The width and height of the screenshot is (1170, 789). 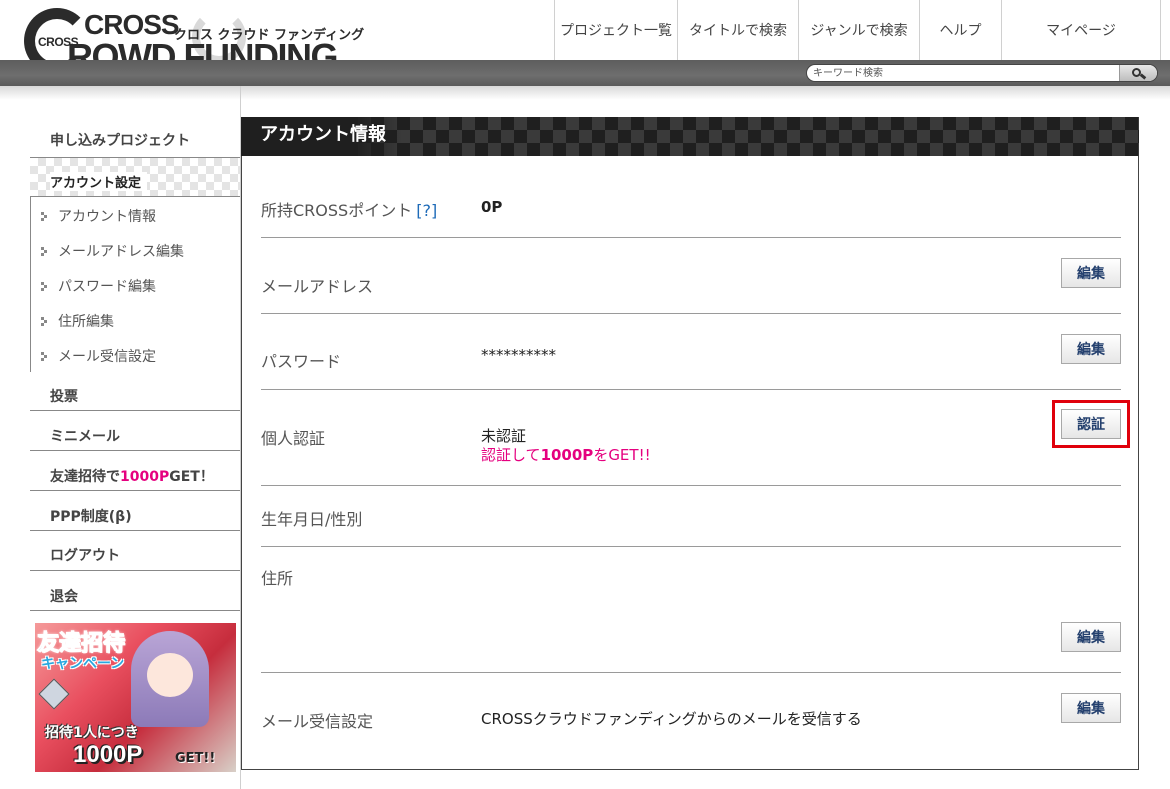 I want to click on address-label: 住所, so click(x=277, y=578).